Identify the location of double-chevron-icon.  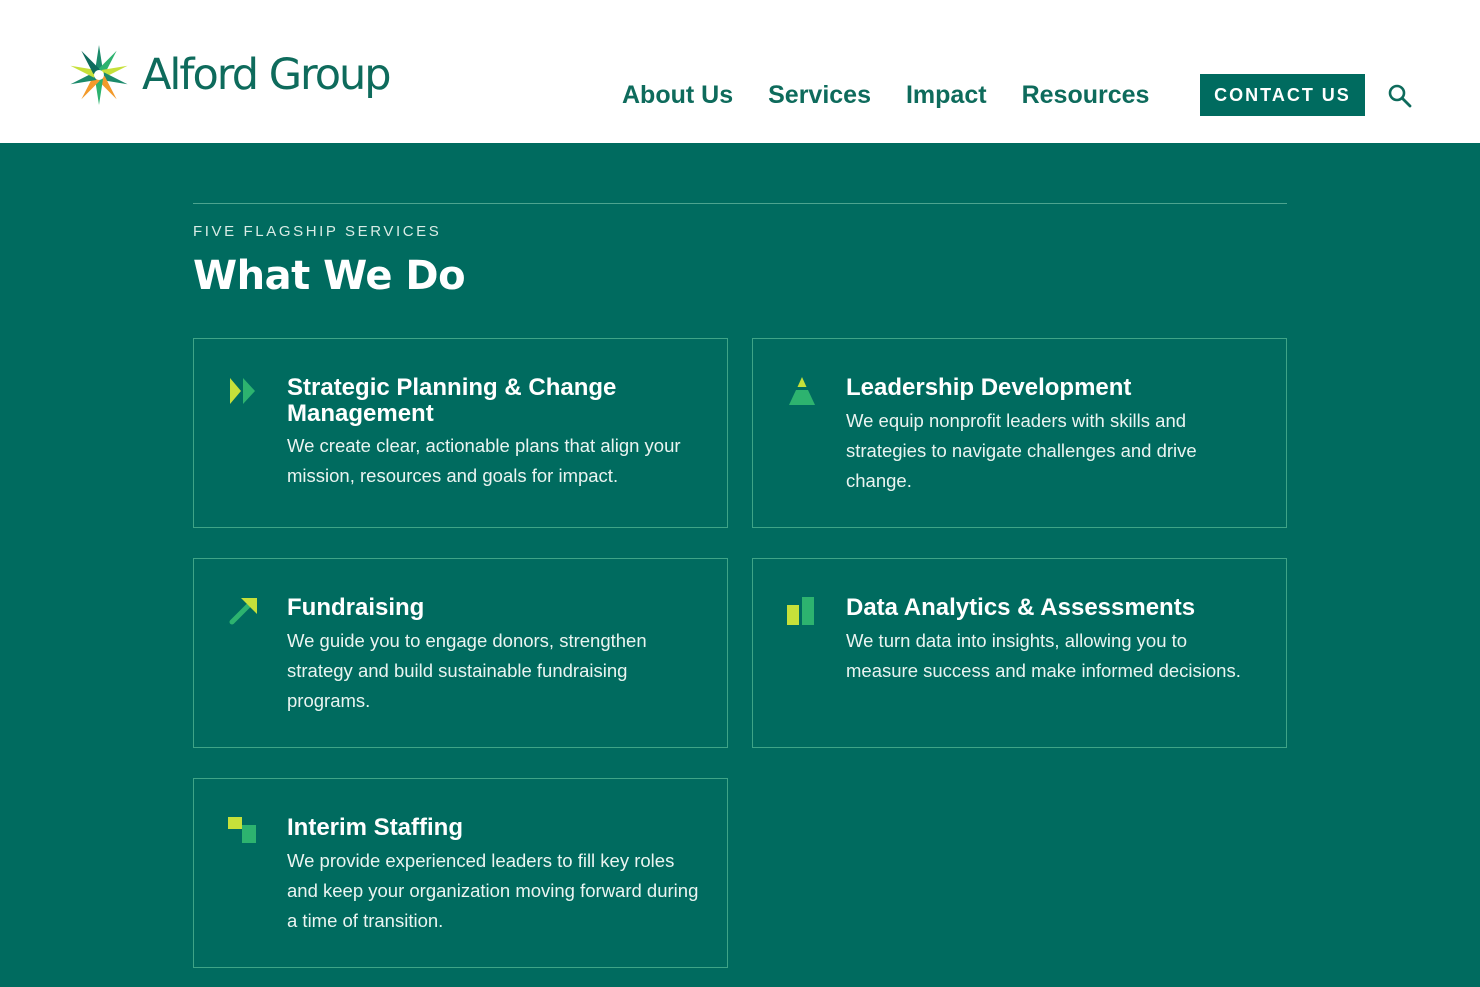
(242, 391).